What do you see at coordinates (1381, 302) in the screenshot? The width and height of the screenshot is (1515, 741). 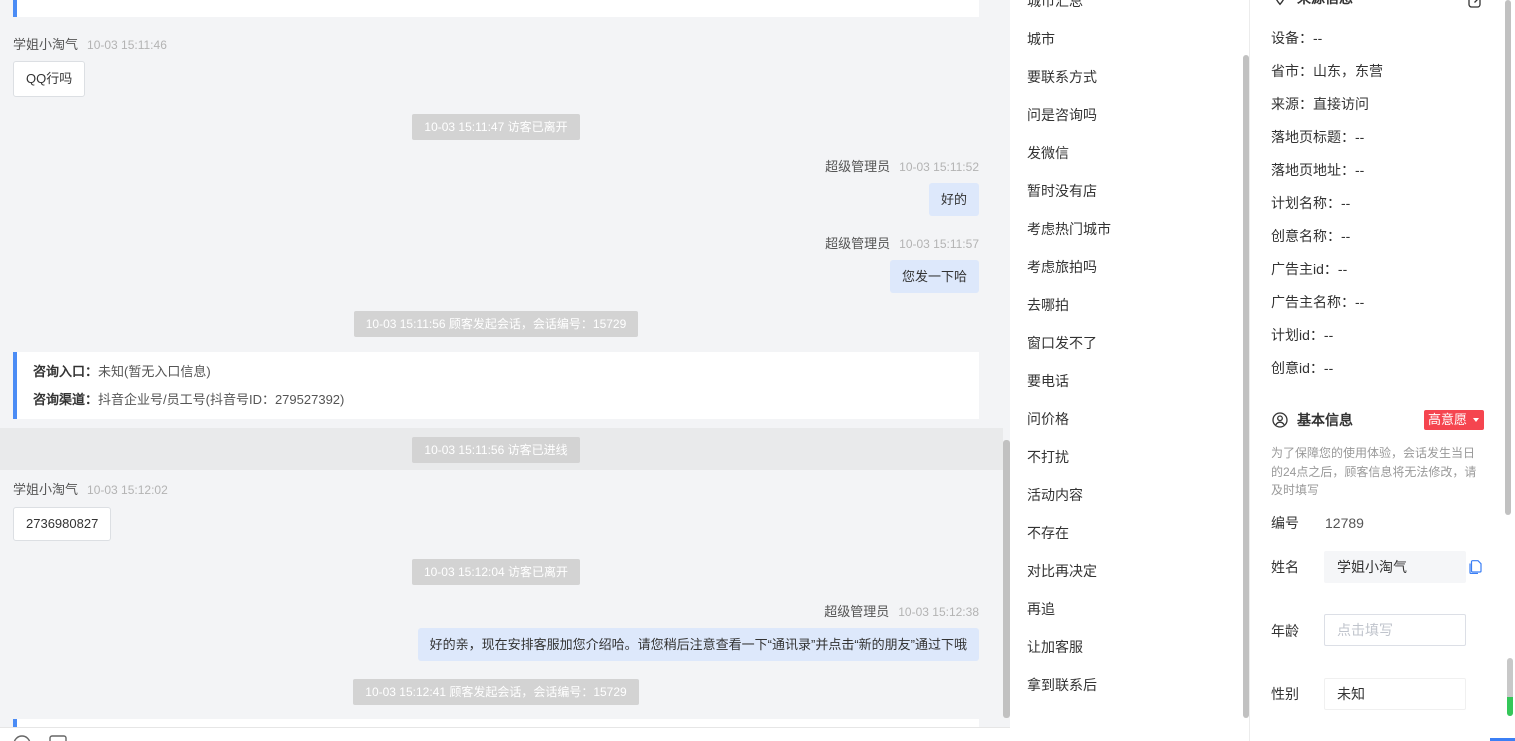 I see `source-field-advertiser-name: 广告主名称：--` at bounding box center [1381, 302].